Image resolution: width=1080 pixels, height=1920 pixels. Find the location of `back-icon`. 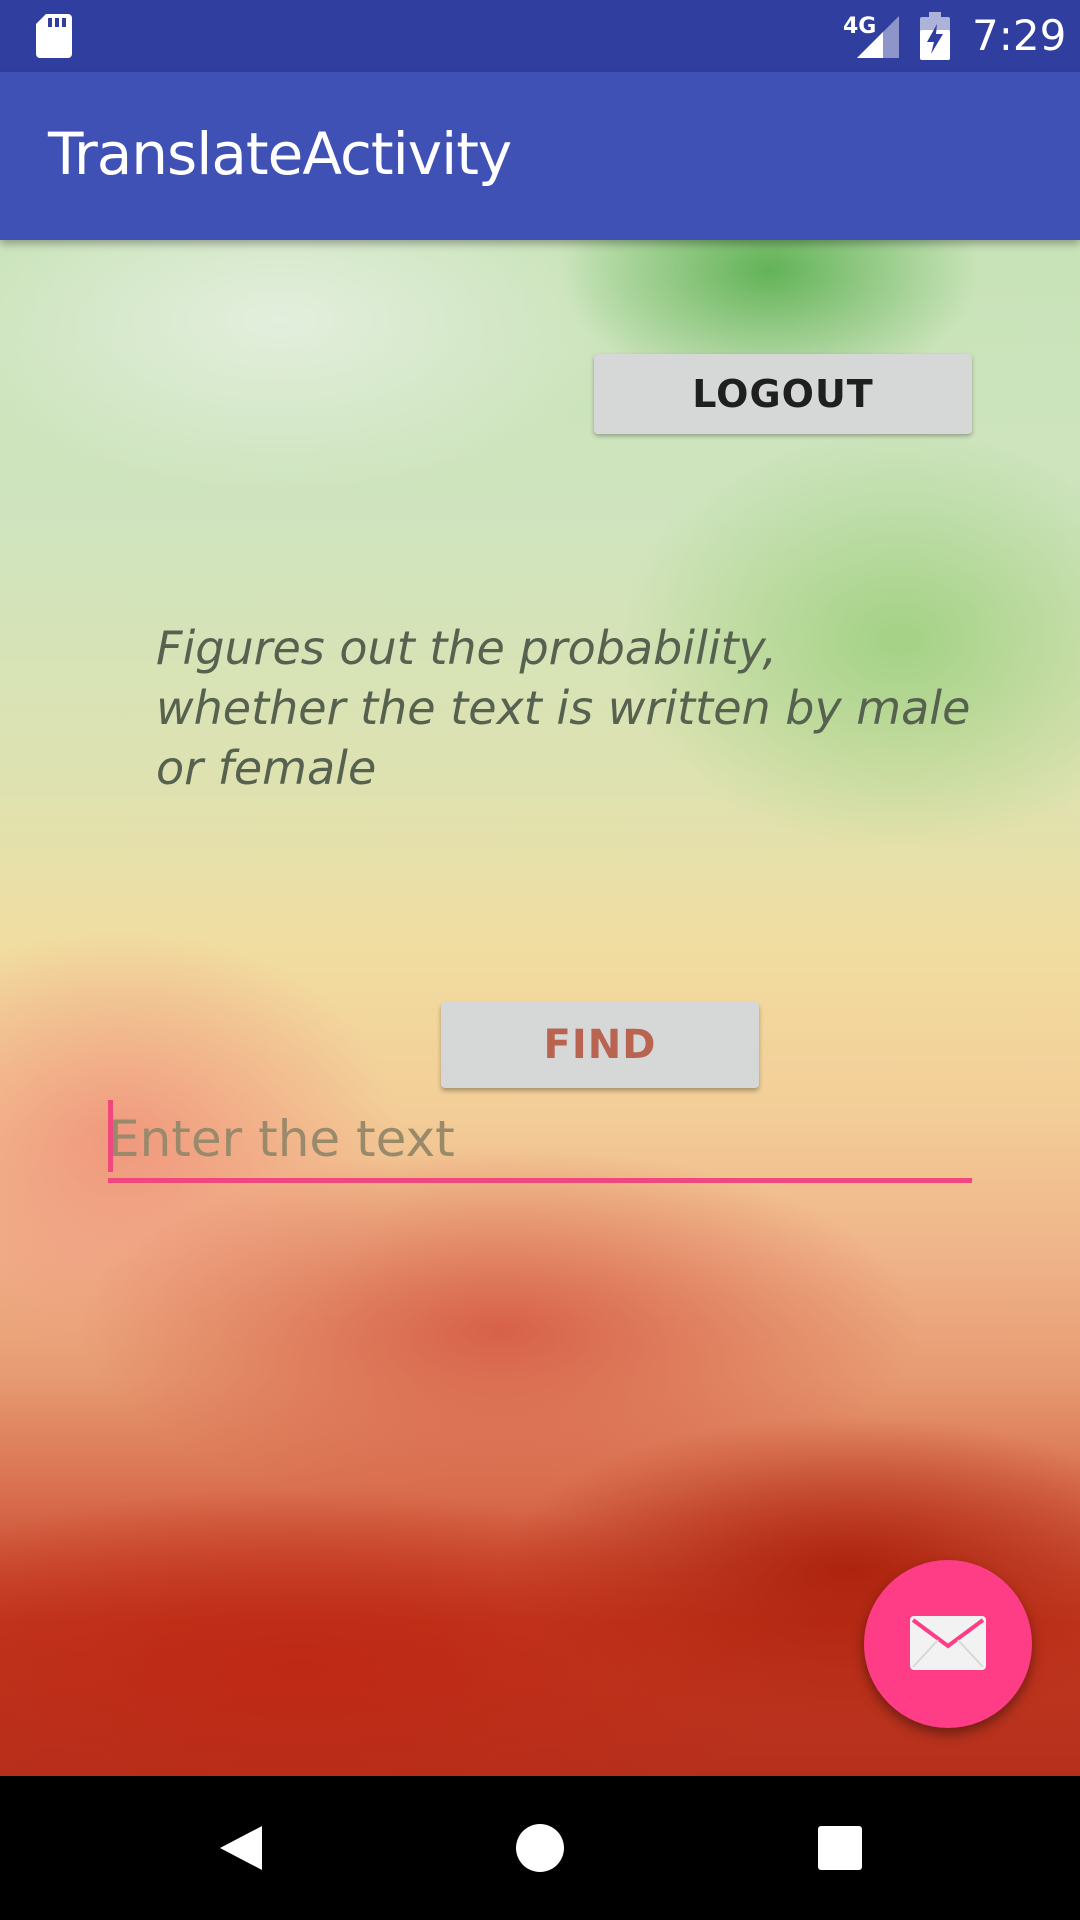

back-icon is located at coordinates (241, 1848).